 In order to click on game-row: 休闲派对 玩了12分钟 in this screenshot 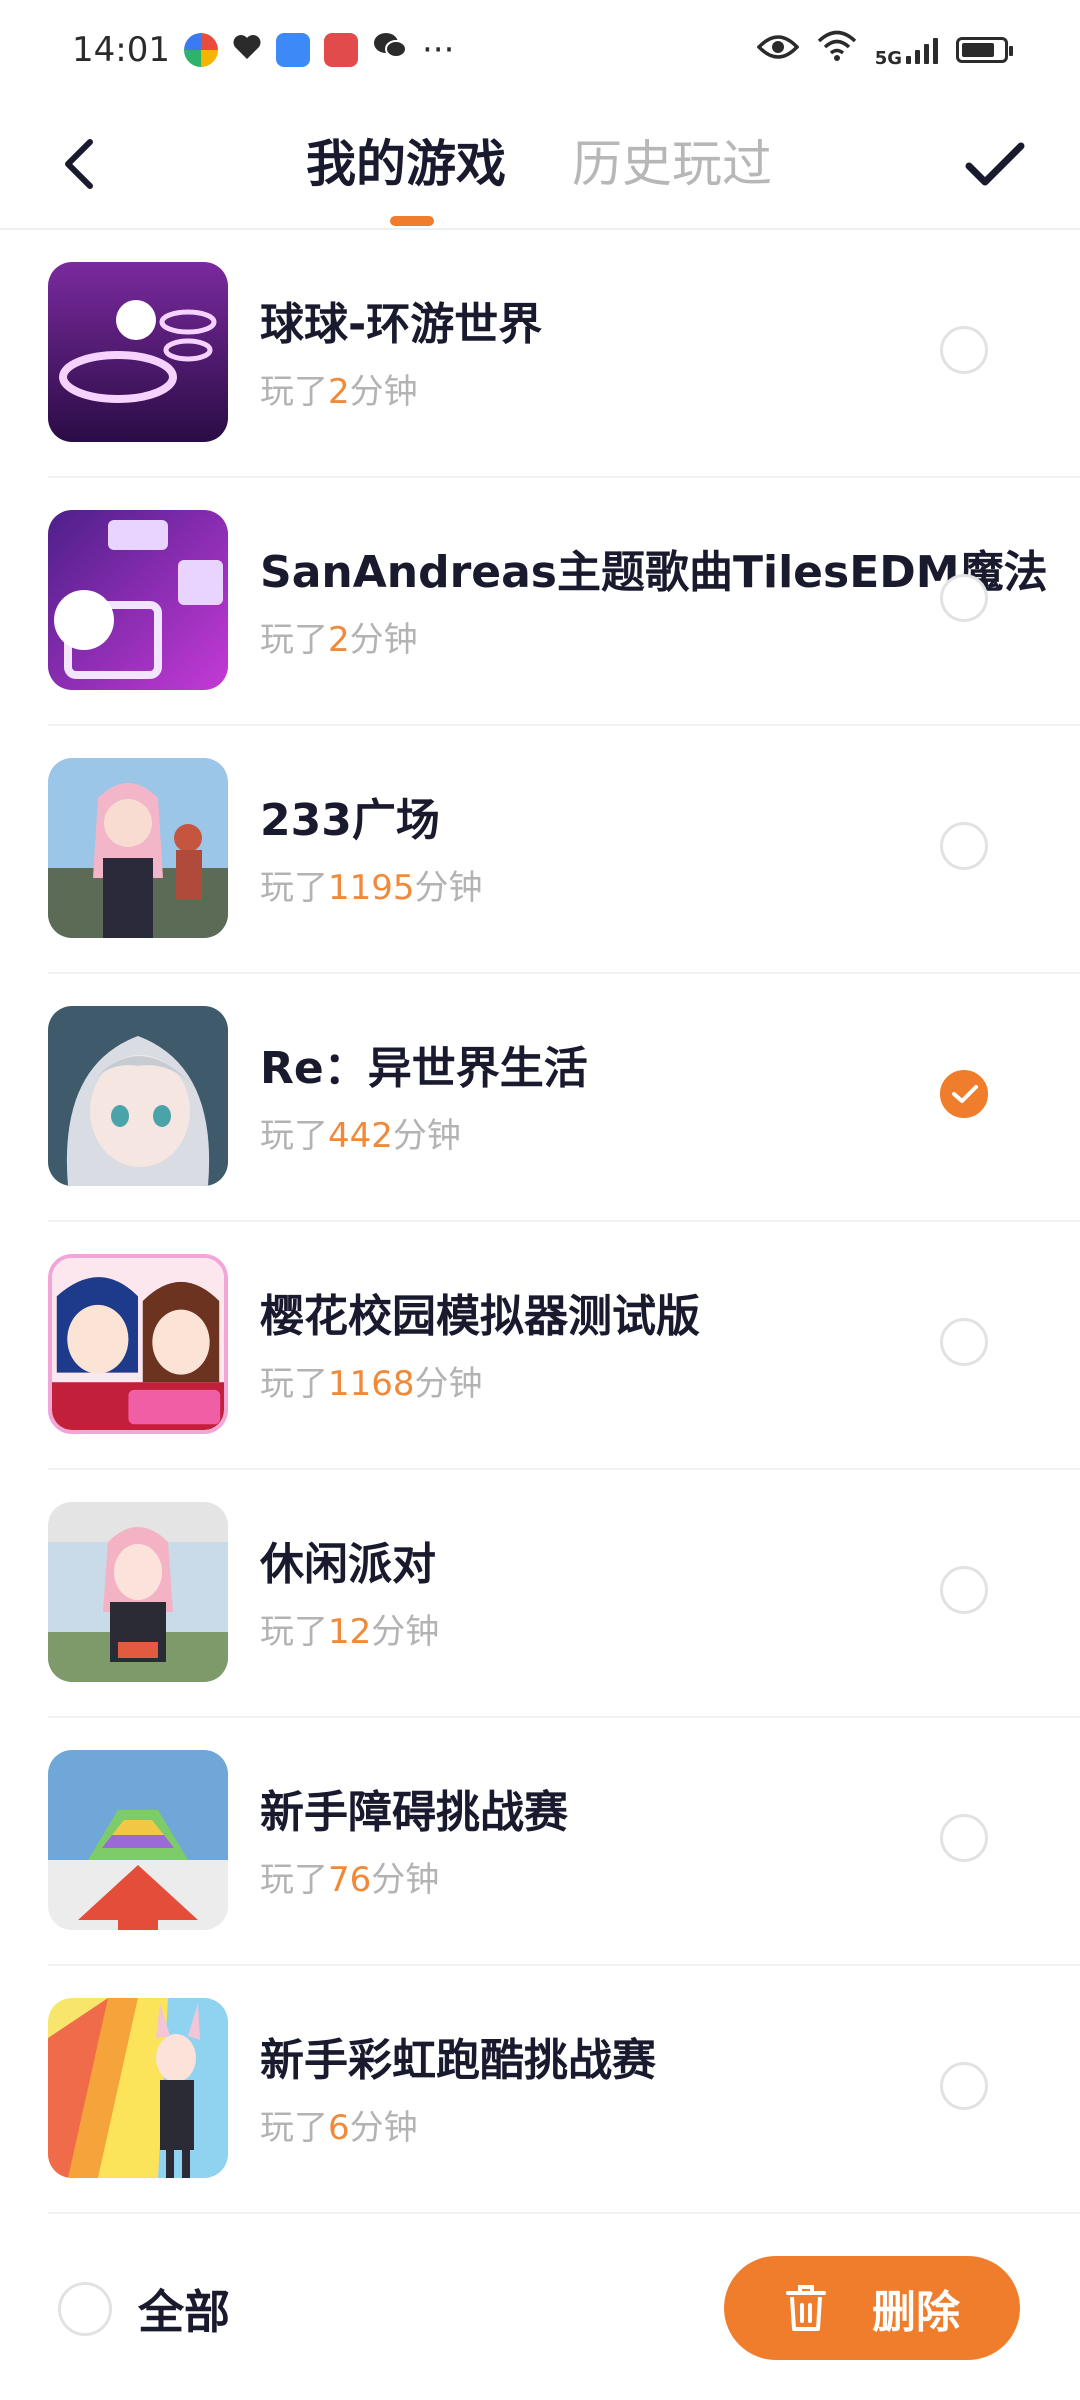, I will do `click(564, 1594)`.